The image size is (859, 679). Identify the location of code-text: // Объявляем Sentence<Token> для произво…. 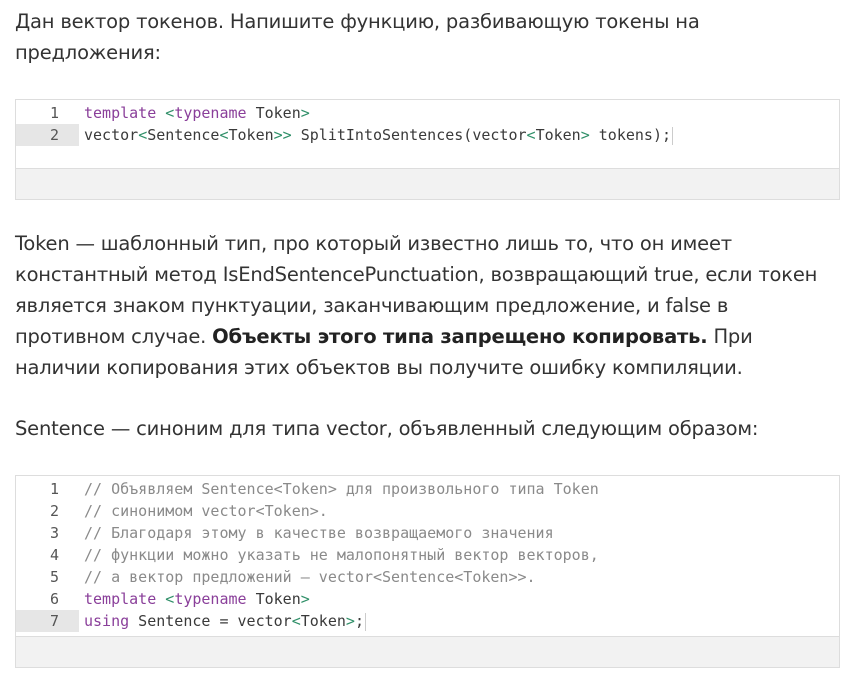
(339, 489).